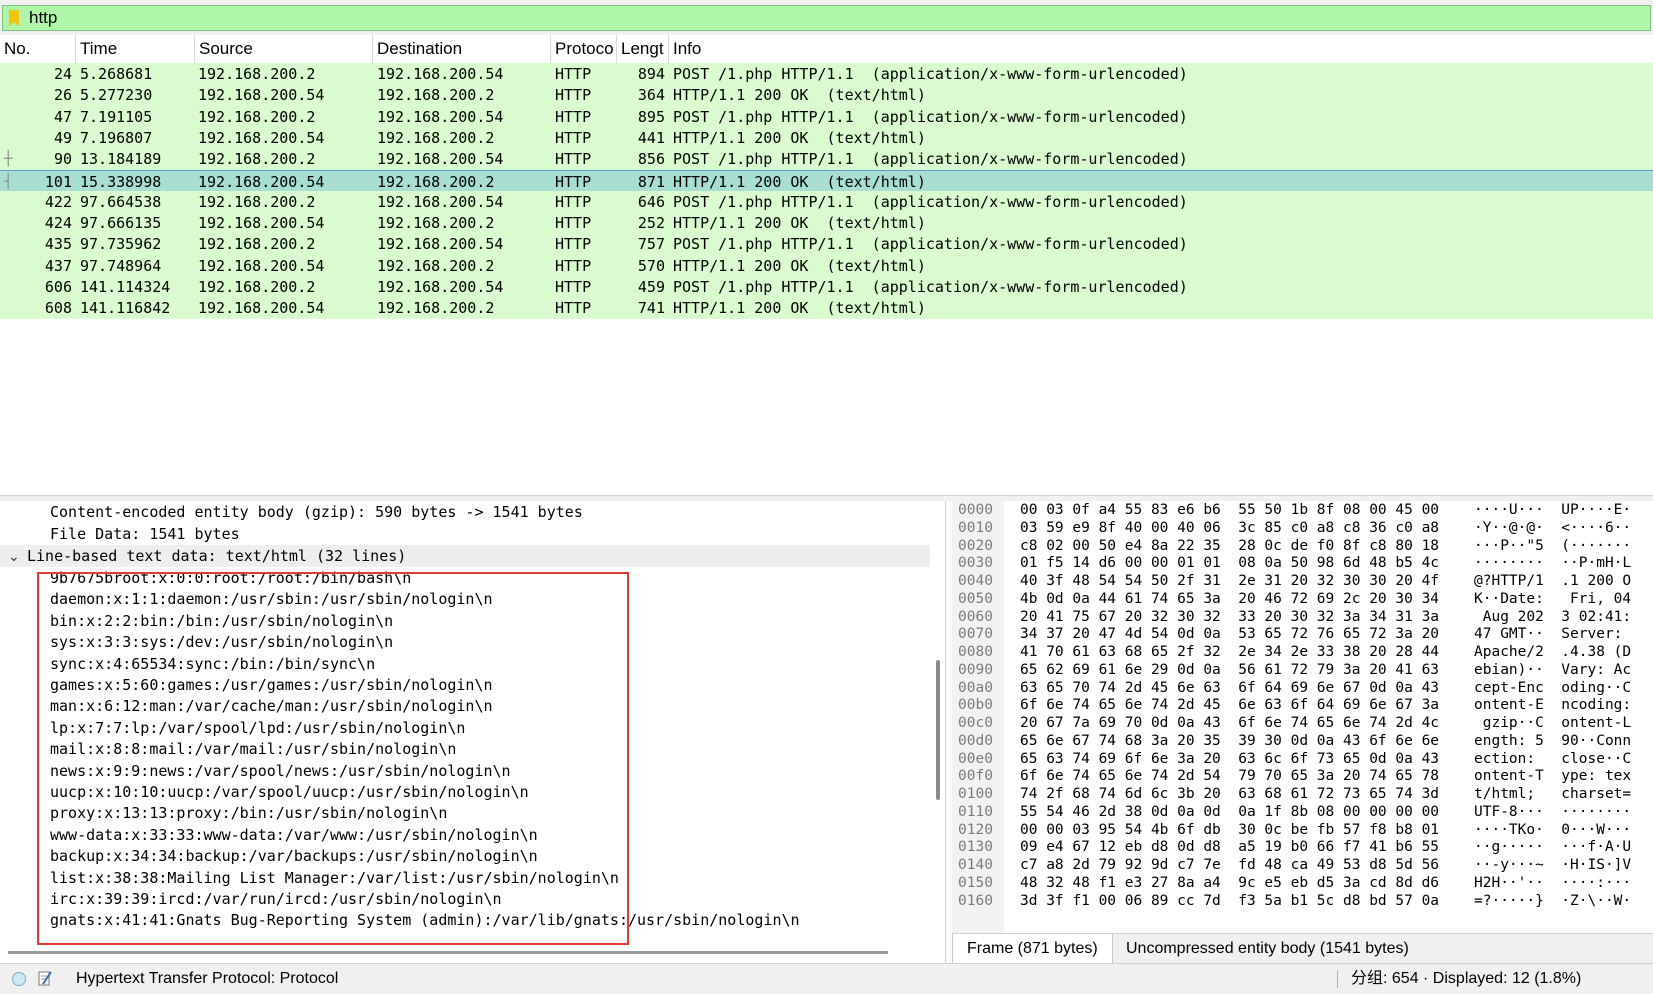 Image resolution: width=1653 pixels, height=994 pixels. Describe the element at coordinates (1553, 758) in the screenshot. I see `bytes-ascii: ection: close··C` at that location.